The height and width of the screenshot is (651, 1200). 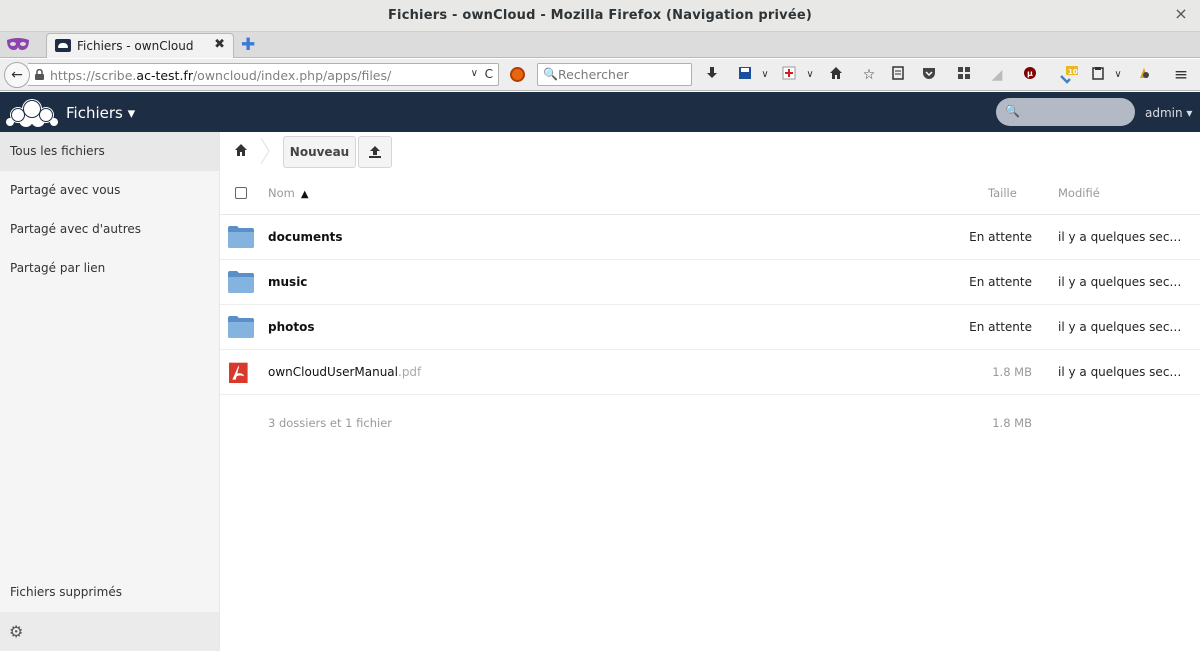 What do you see at coordinates (100, 113) in the screenshot?
I see `app-menu-button: Fichiers ▾` at bounding box center [100, 113].